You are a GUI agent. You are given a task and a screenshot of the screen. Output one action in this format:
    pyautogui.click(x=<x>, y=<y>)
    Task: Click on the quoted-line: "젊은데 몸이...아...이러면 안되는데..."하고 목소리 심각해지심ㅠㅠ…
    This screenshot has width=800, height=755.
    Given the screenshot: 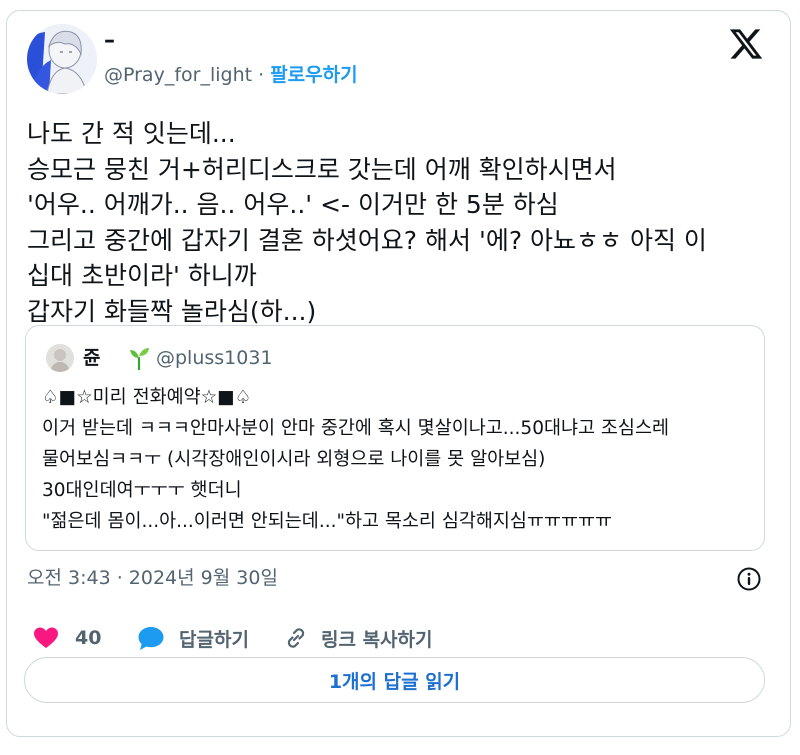 What is the action you would take?
    pyautogui.click(x=327, y=521)
    